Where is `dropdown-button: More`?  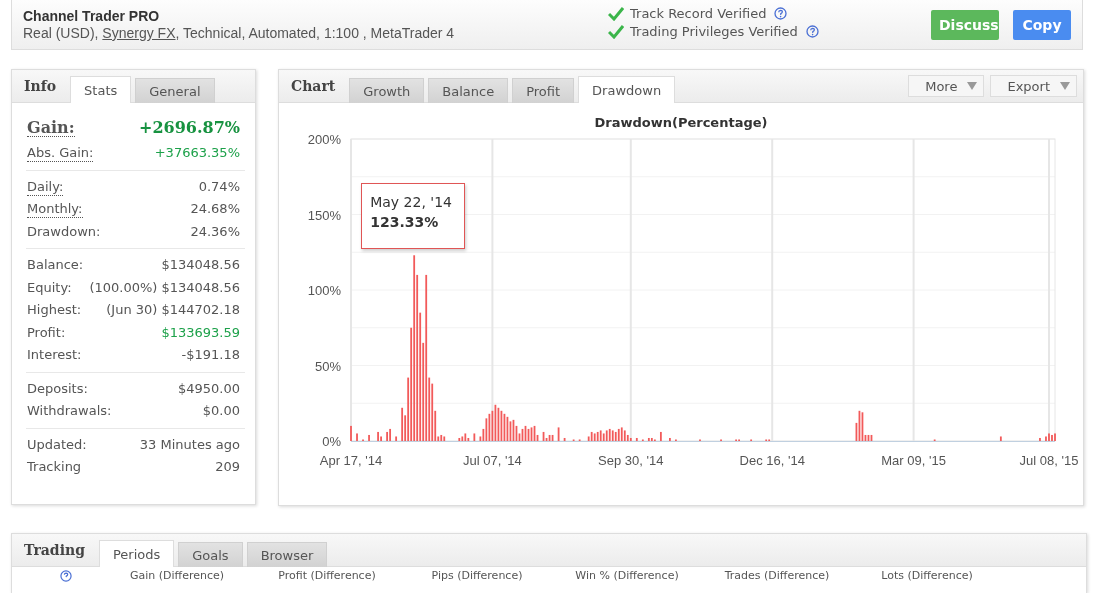 dropdown-button: More is located at coordinates (946, 86).